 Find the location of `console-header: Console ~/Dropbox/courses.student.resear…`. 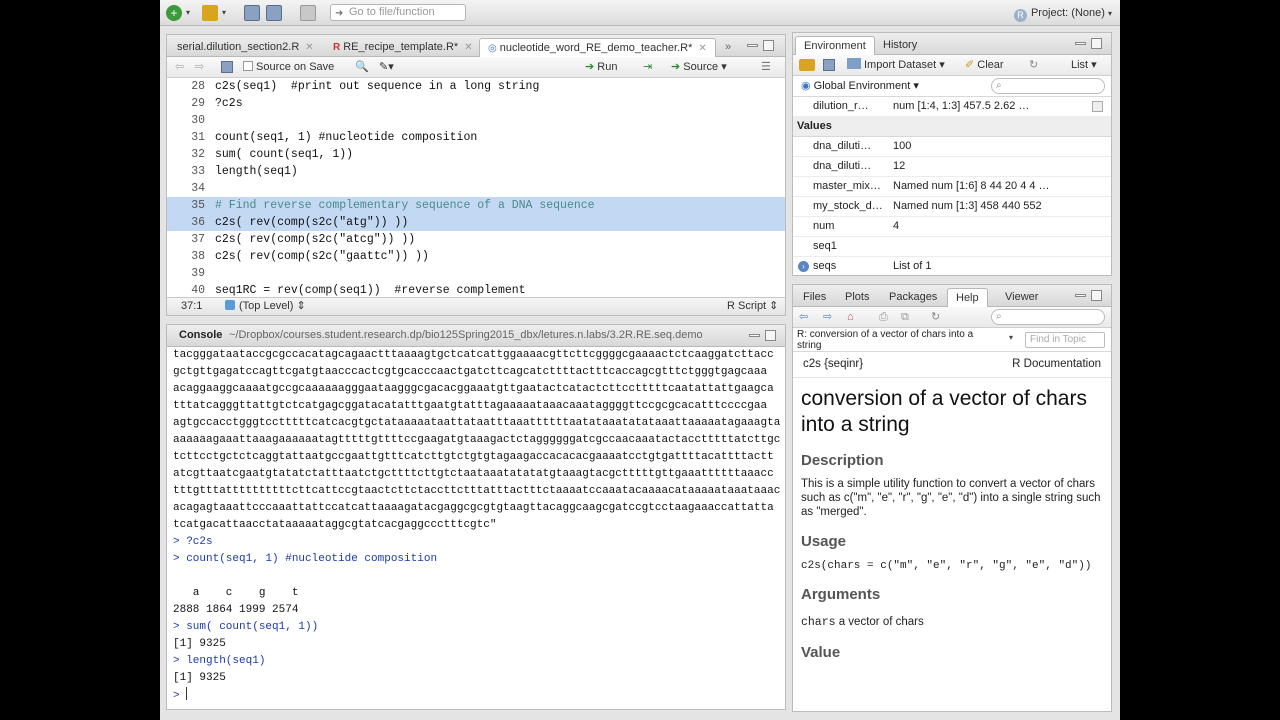

console-header: Console ~/Dropbox/courses.student.resear… is located at coordinates (476, 336).